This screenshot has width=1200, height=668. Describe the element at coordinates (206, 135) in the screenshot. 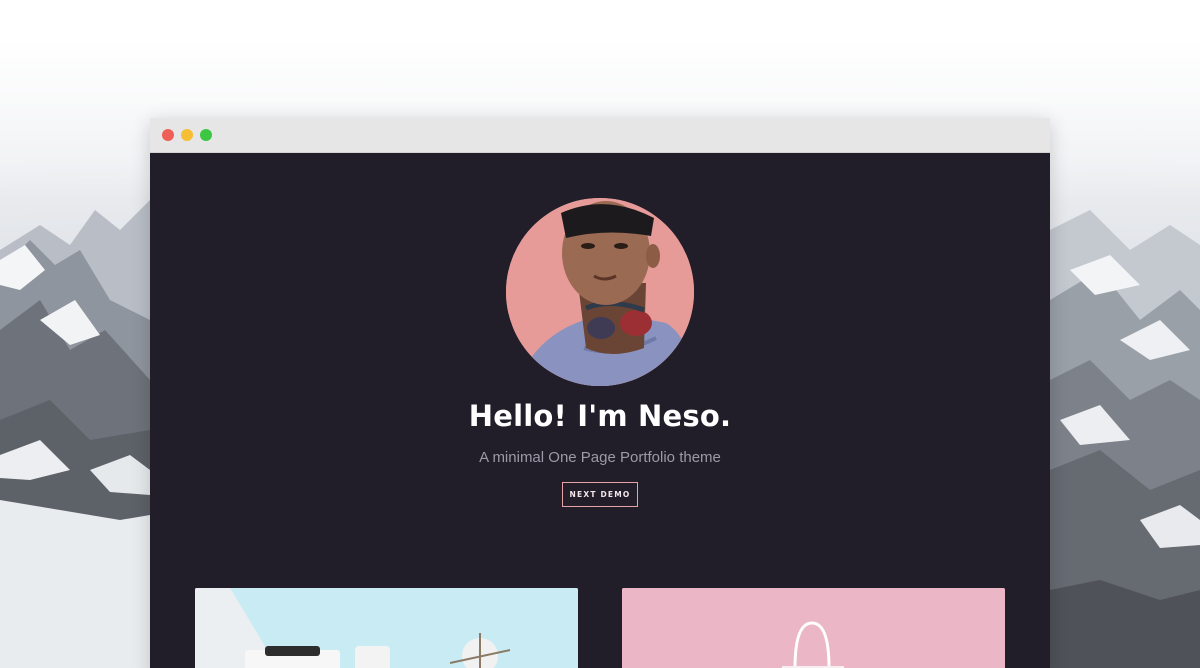

I see `maximize-window-button` at that location.